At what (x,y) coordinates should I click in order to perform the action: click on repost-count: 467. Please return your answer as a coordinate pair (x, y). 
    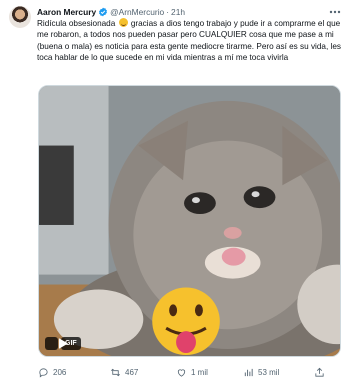
    Looking at the image, I should click on (132, 372).